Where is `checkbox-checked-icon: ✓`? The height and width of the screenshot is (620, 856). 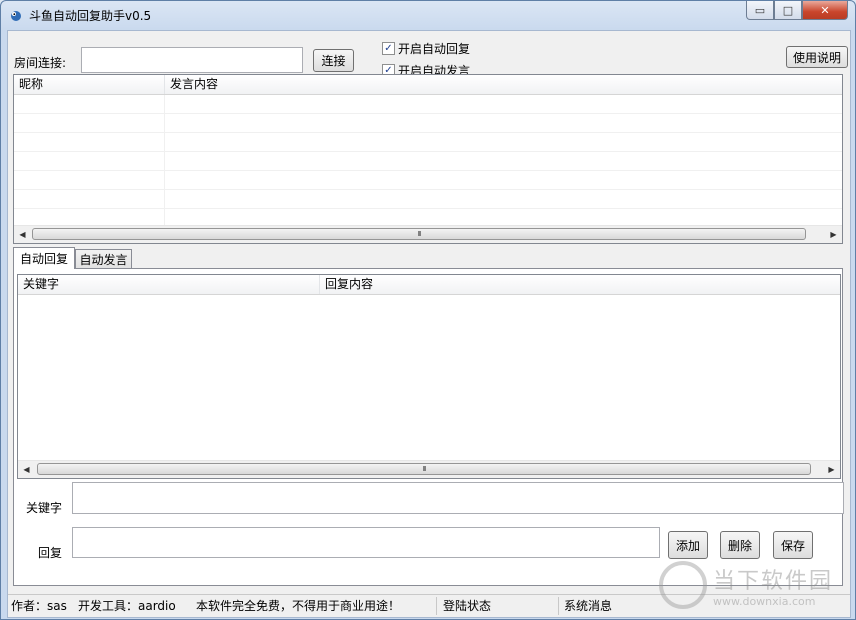 checkbox-checked-icon: ✓ is located at coordinates (388, 48).